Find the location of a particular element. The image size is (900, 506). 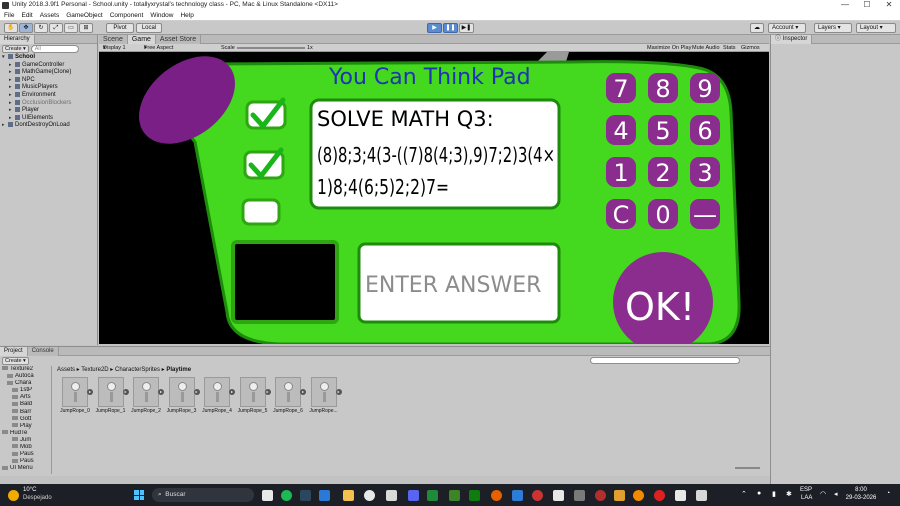

hierarchy-create-button: Create ▾ is located at coordinates (15, 49).